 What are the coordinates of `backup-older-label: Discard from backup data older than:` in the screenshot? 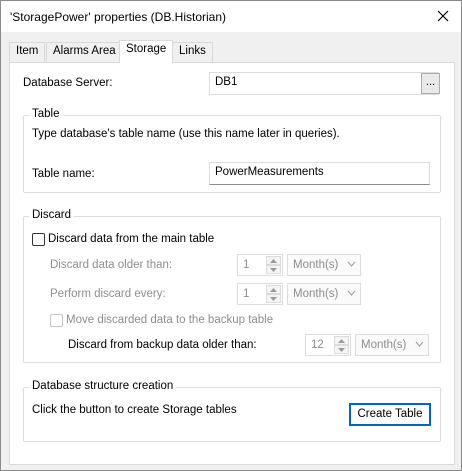 It's located at (162, 345).